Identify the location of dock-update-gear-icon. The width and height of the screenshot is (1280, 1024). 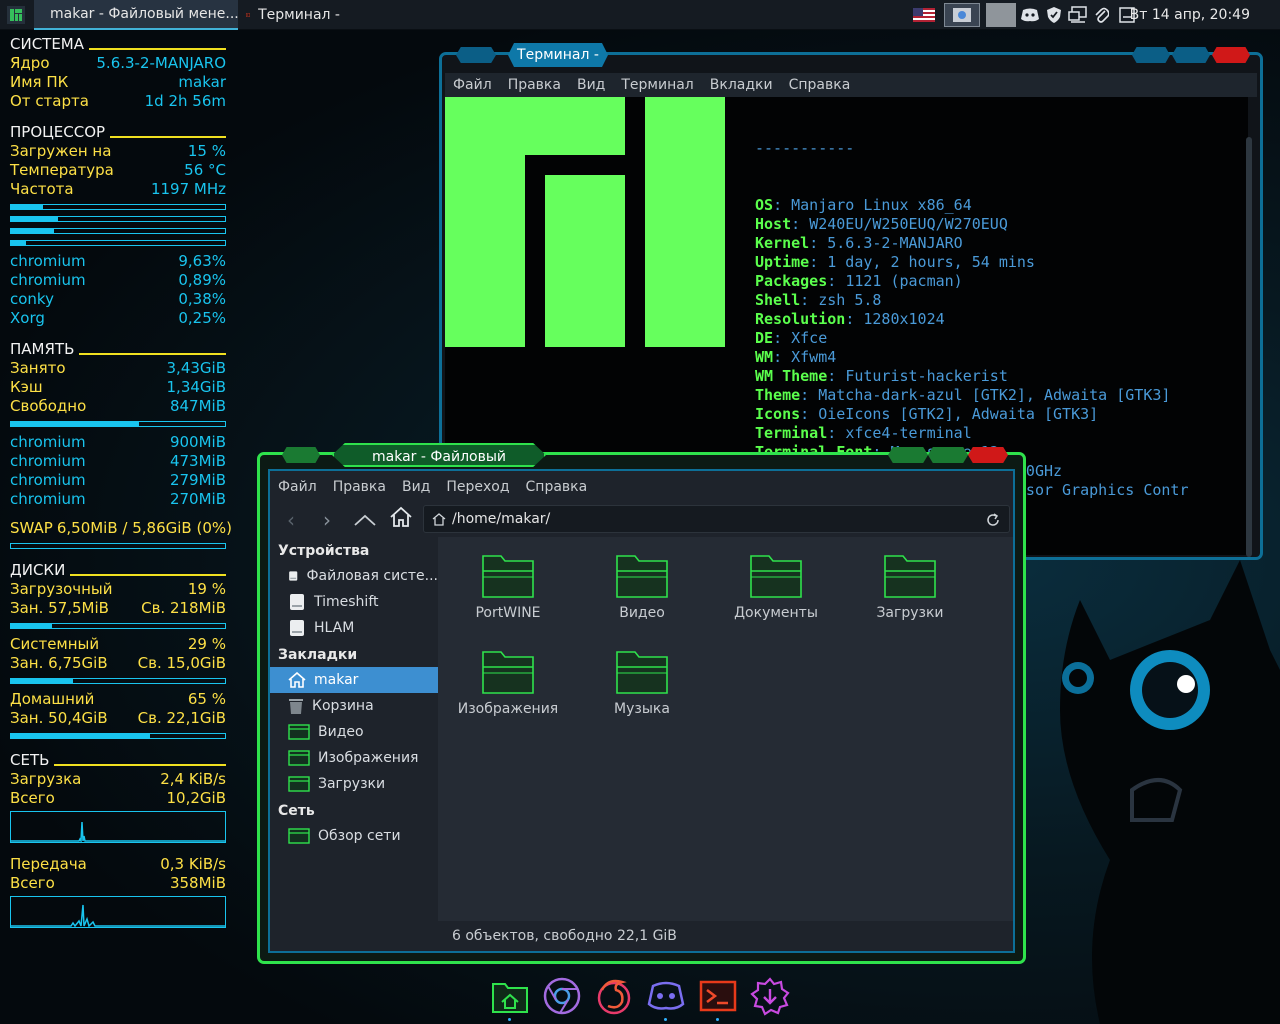
(770, 996).